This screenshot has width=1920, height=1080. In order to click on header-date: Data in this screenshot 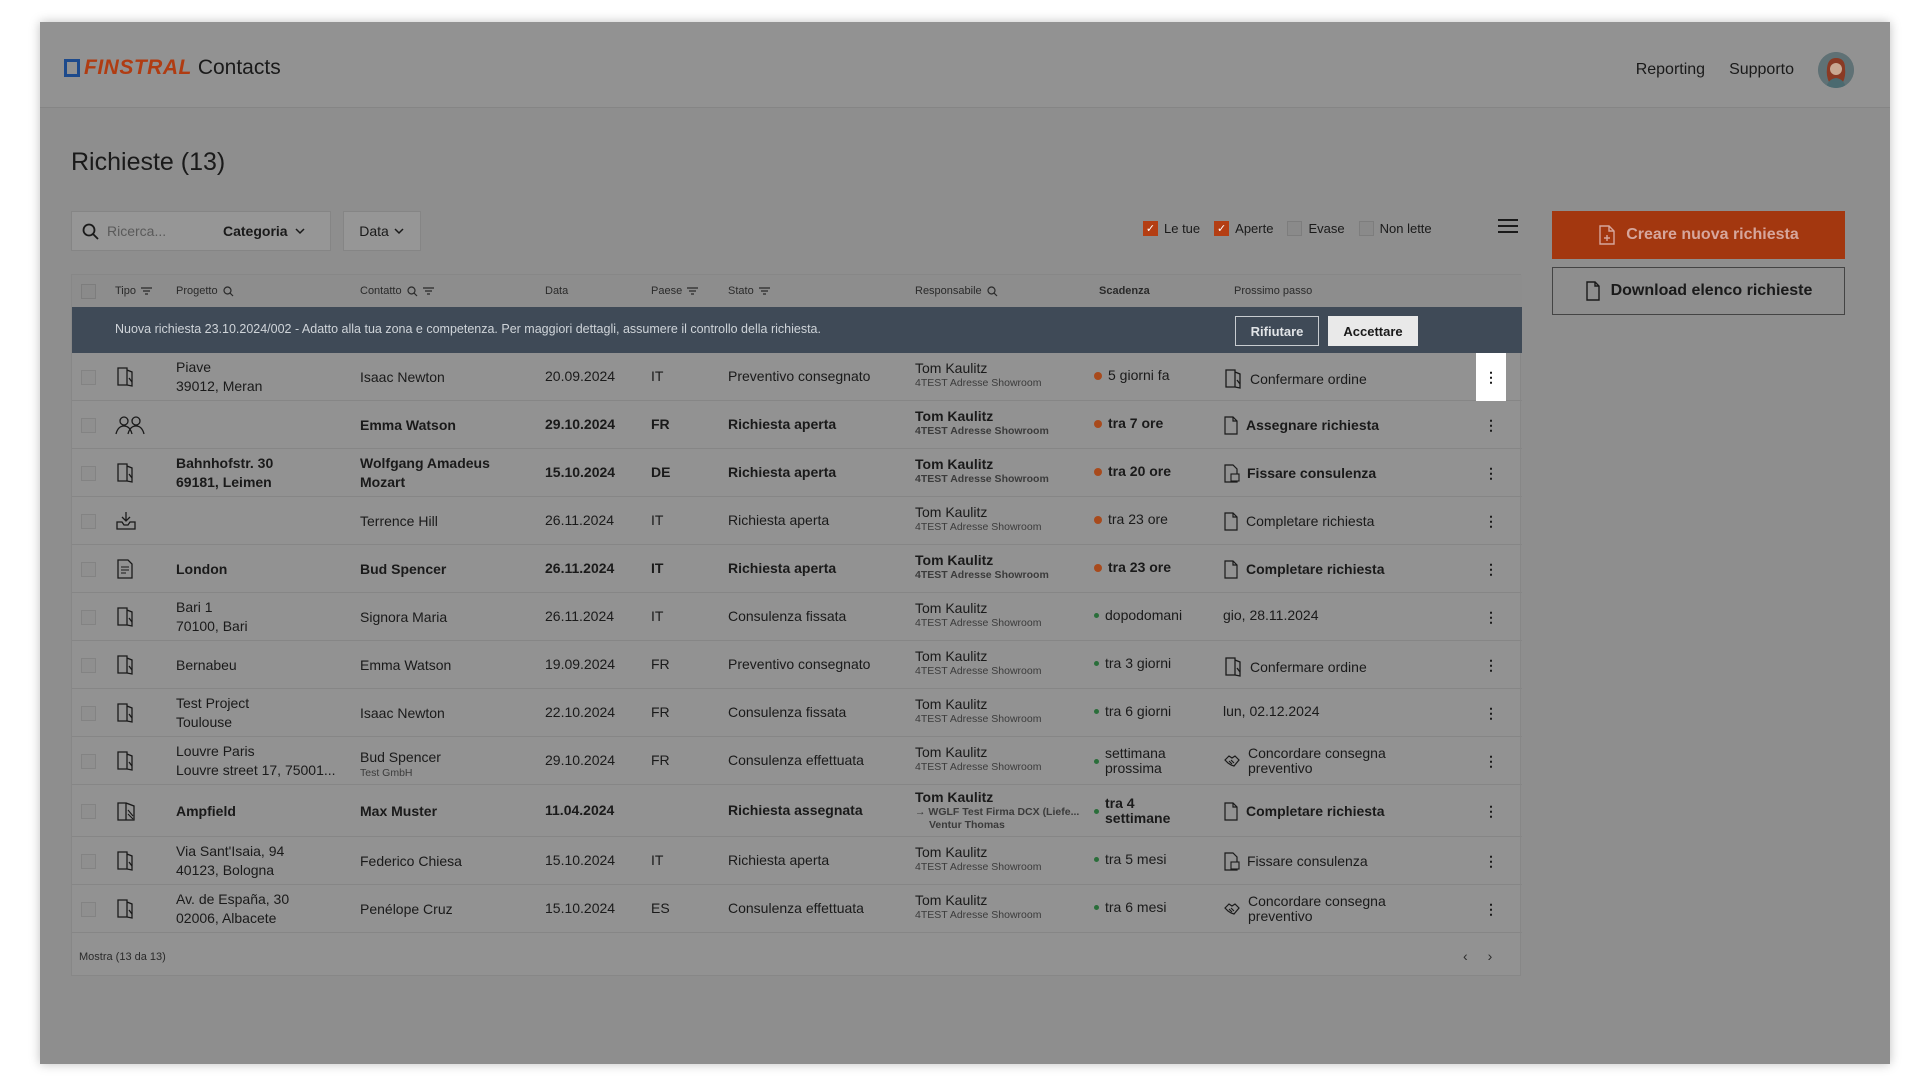, I will do `click(556, 291)`.